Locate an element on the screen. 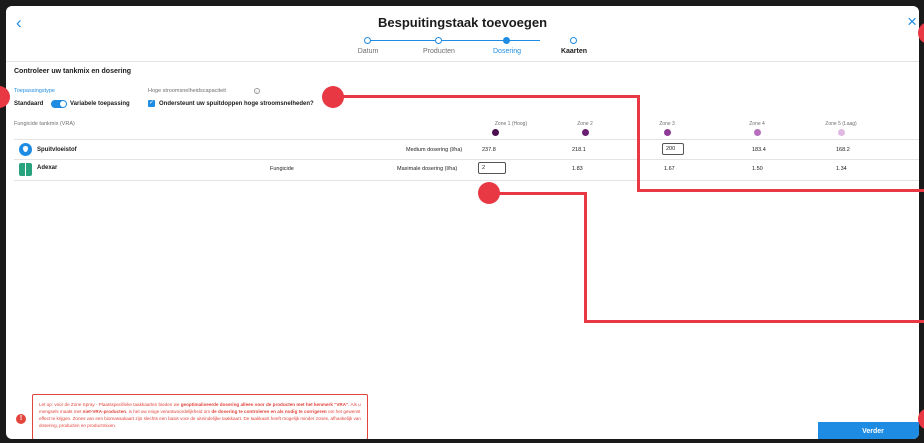  zone-3-label: Zone 3 is located at coordinates (667, 124).